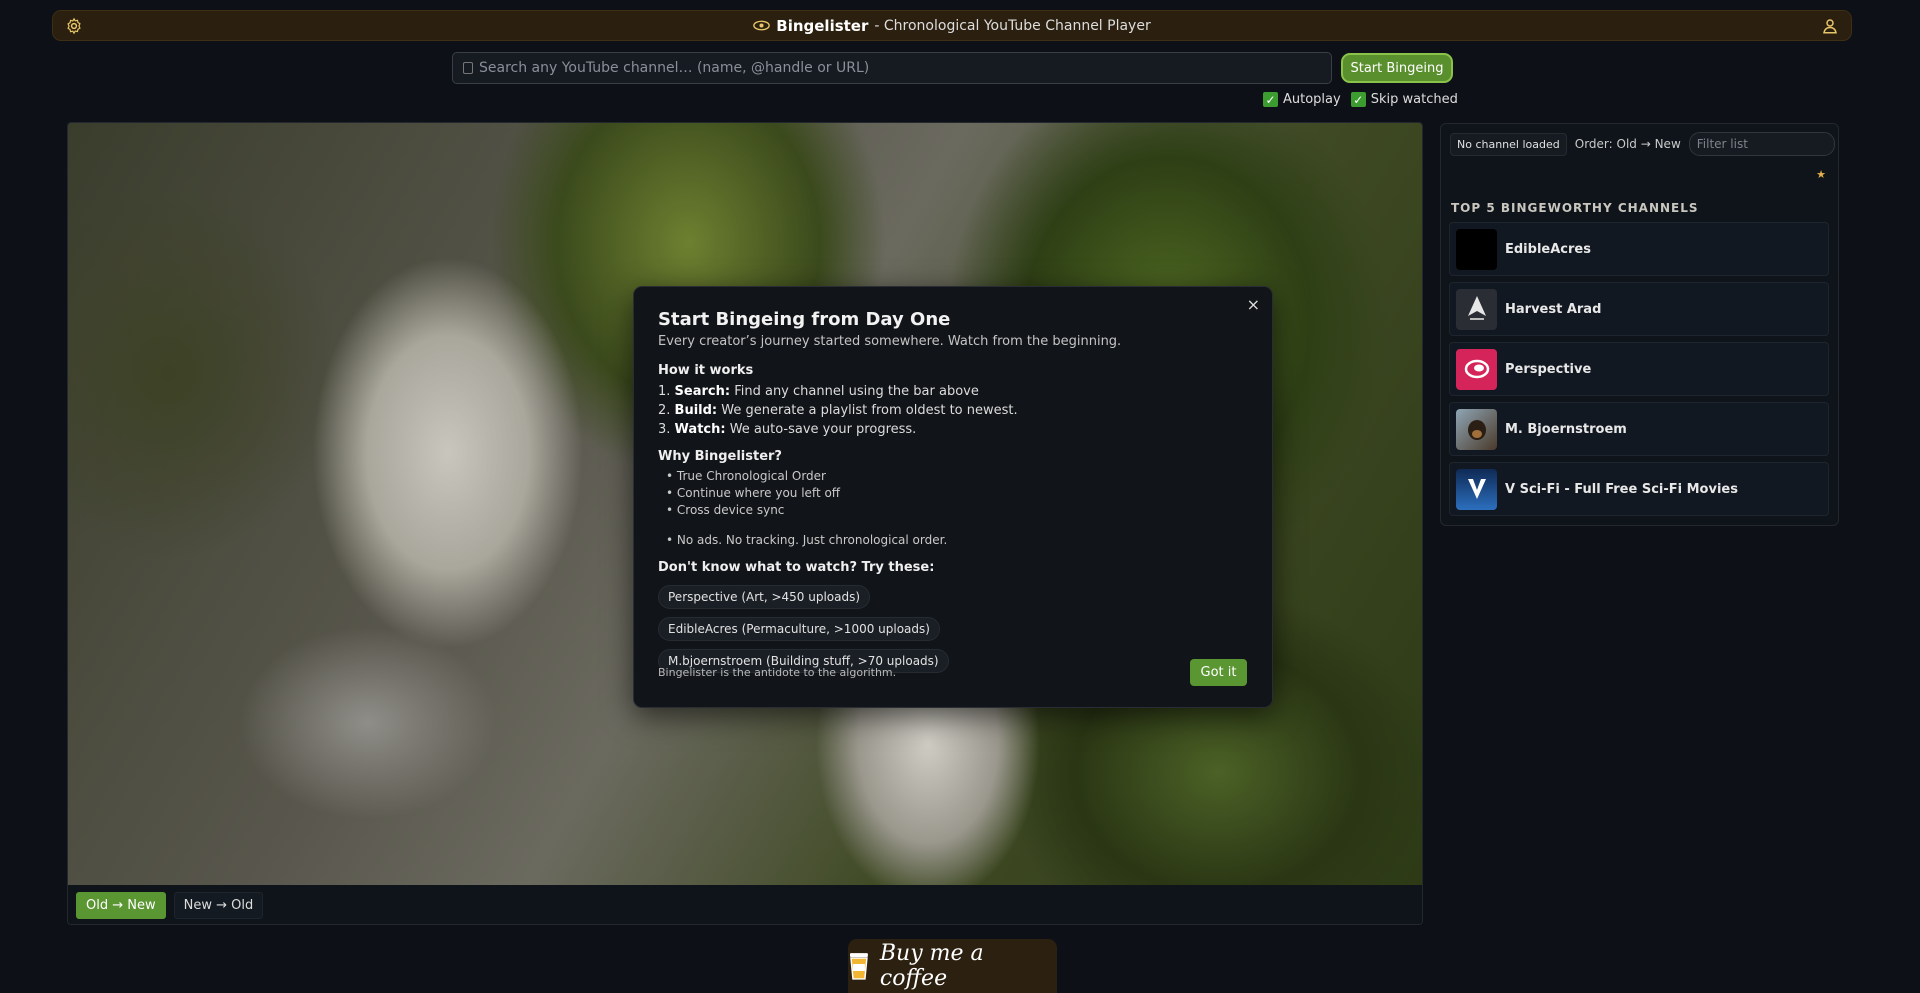 This screenshot has width=1920, height=993. I want to click on channel-item: V Sci-Fi - Full Free Sci-Fi Movies, so click(1639, 489).